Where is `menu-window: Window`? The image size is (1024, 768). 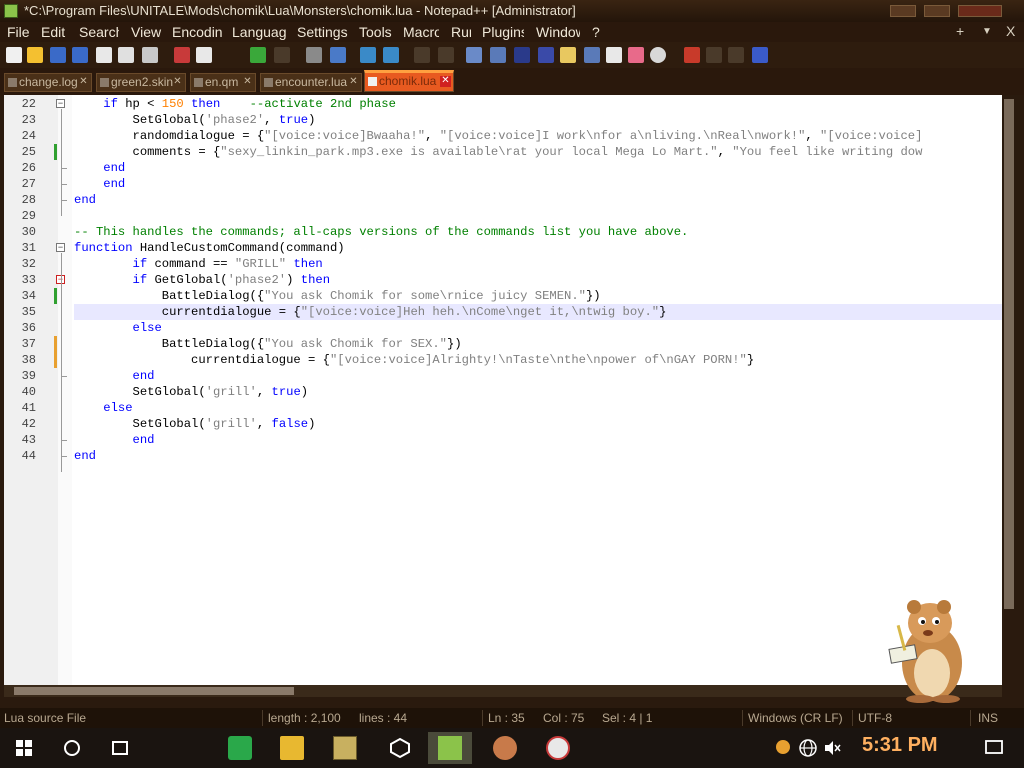 menu-window: Window is located at coordinates (558, 32).